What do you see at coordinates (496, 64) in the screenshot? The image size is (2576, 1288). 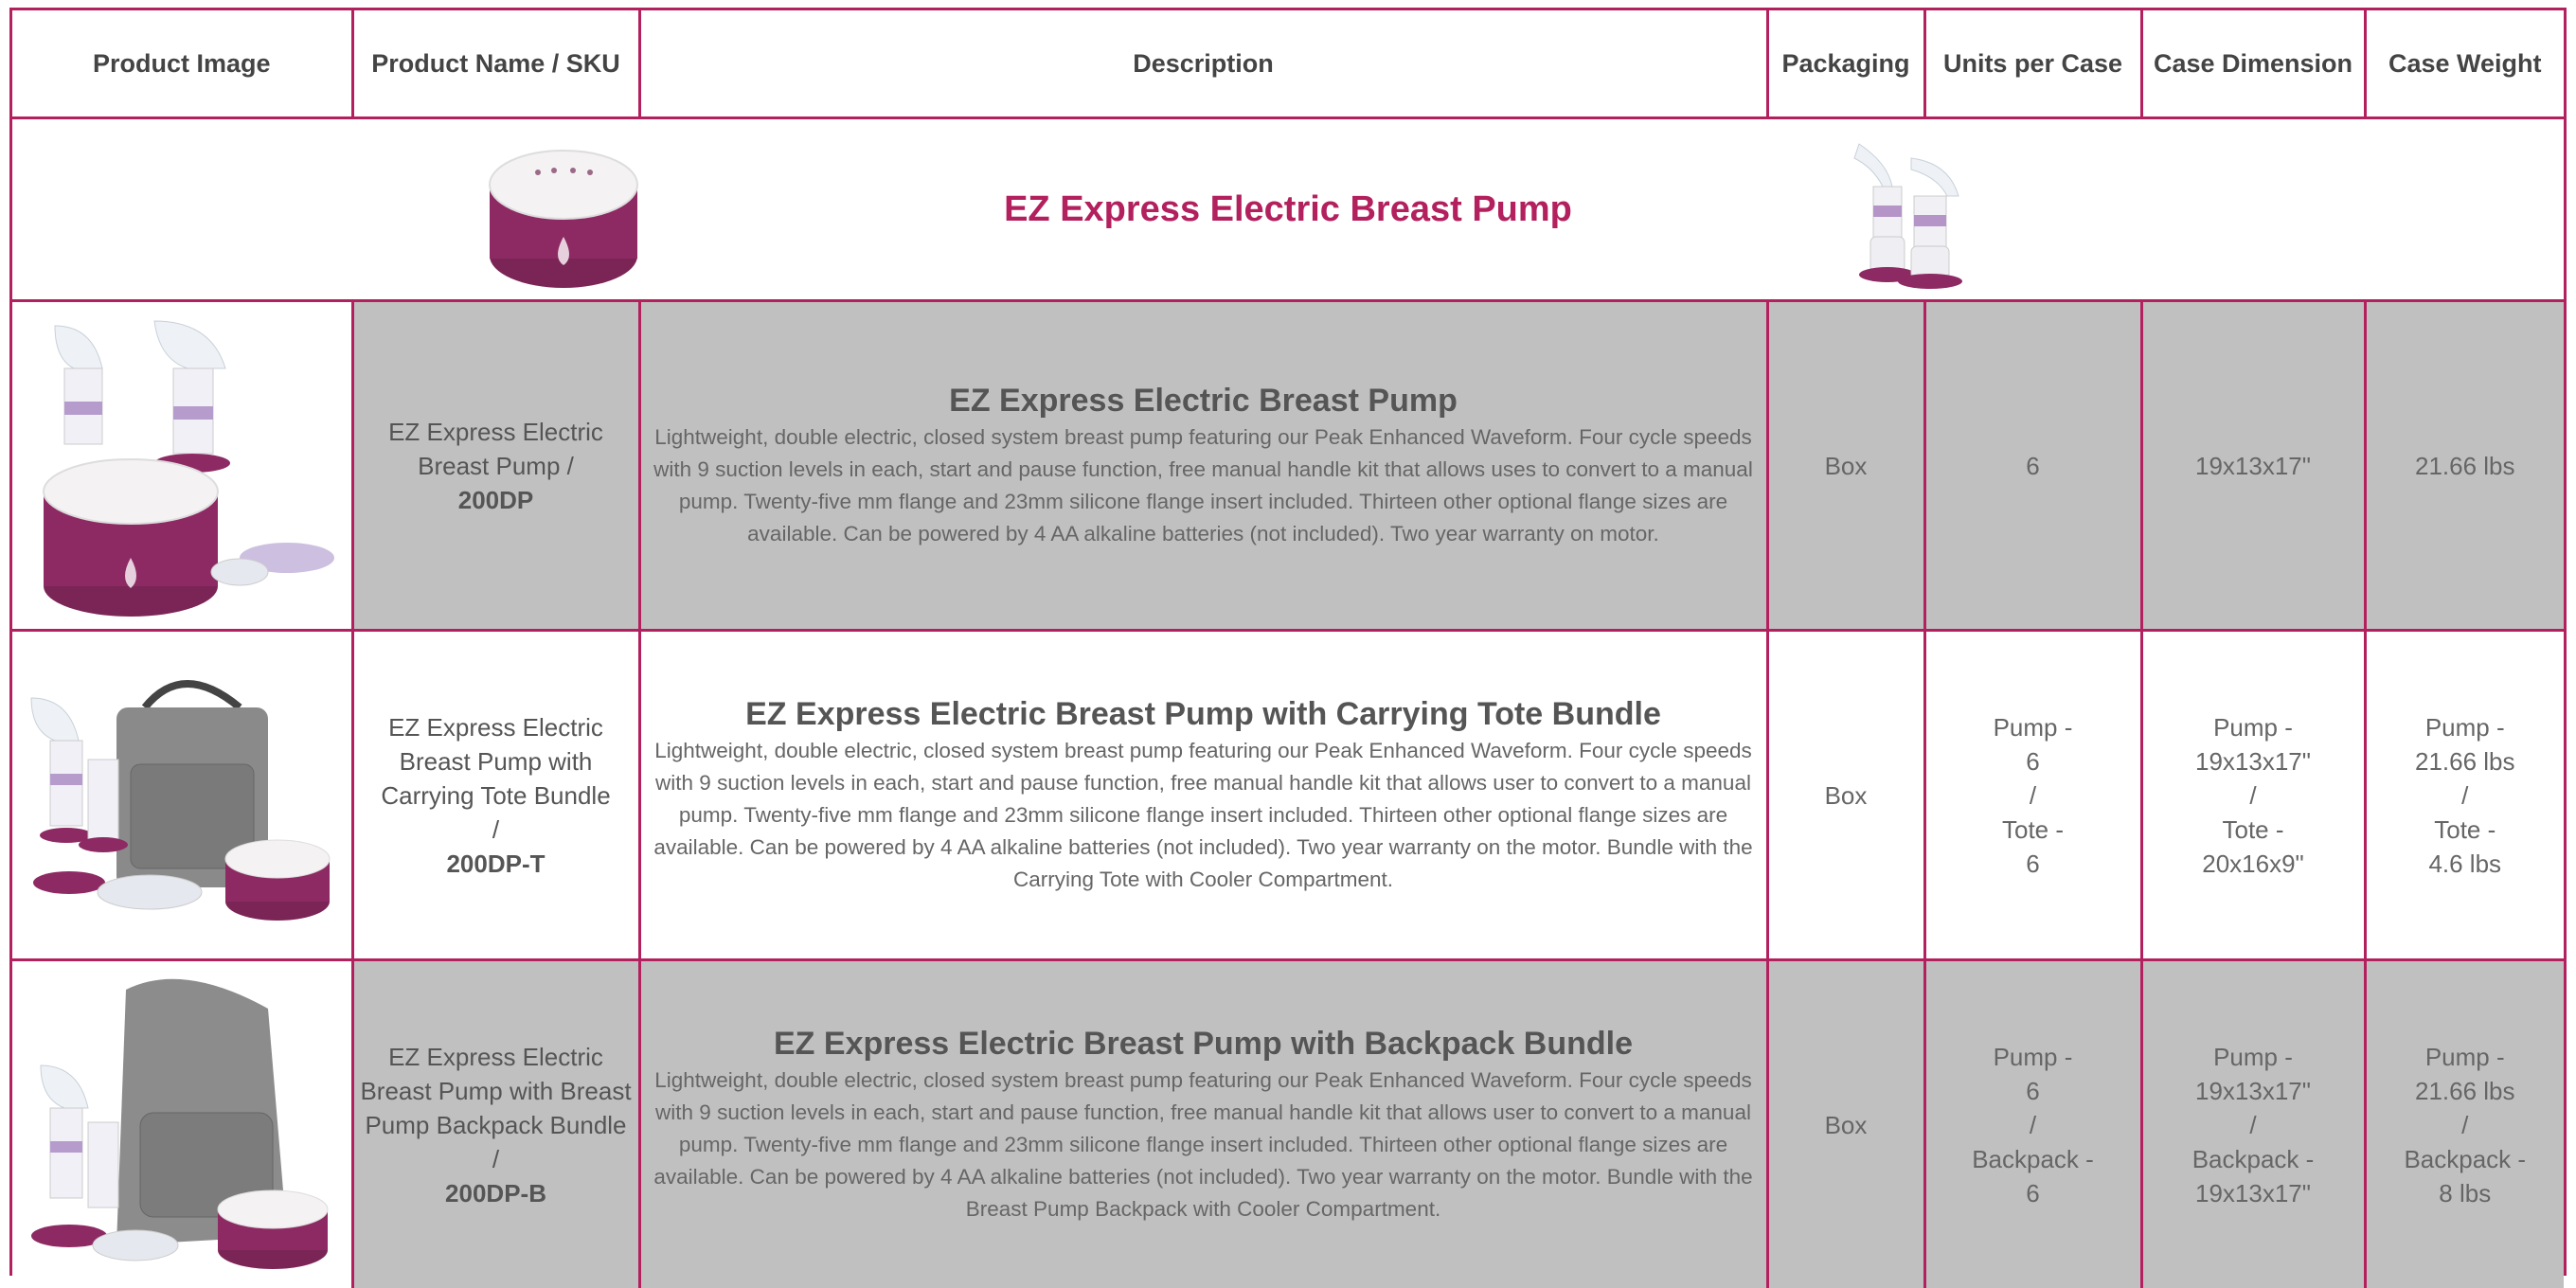 I see `header-product-name: Product Name / SKU` at bounding box center [496, 64].